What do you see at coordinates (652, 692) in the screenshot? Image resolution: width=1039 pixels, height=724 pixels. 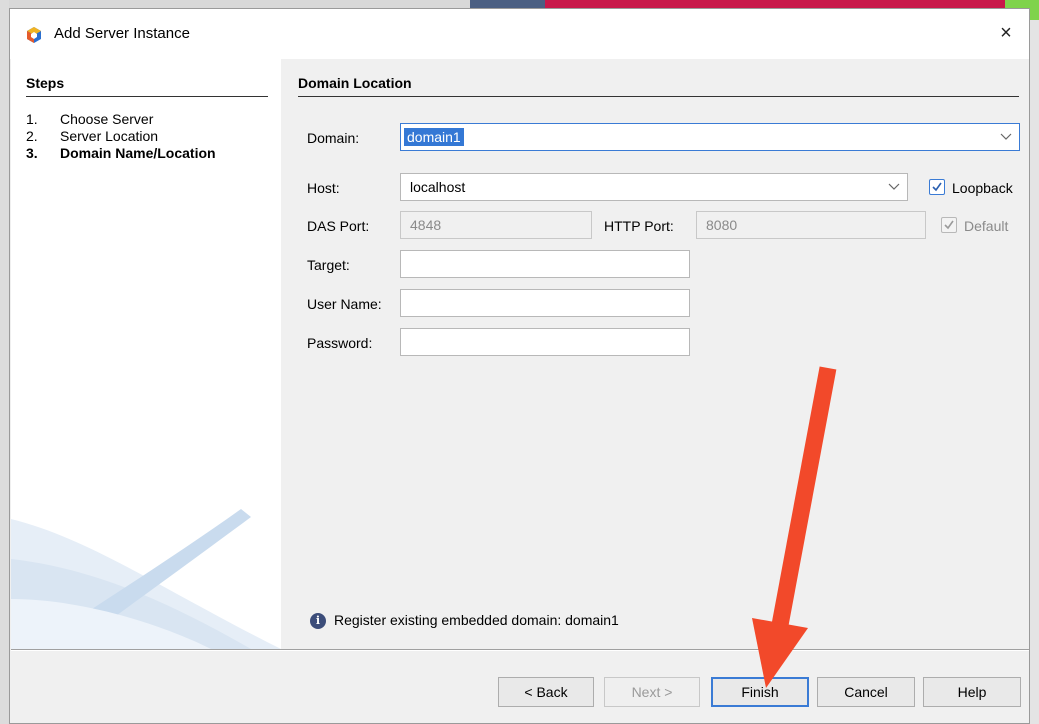 I see `next-button: Next >` at bounding box center [652, 692].